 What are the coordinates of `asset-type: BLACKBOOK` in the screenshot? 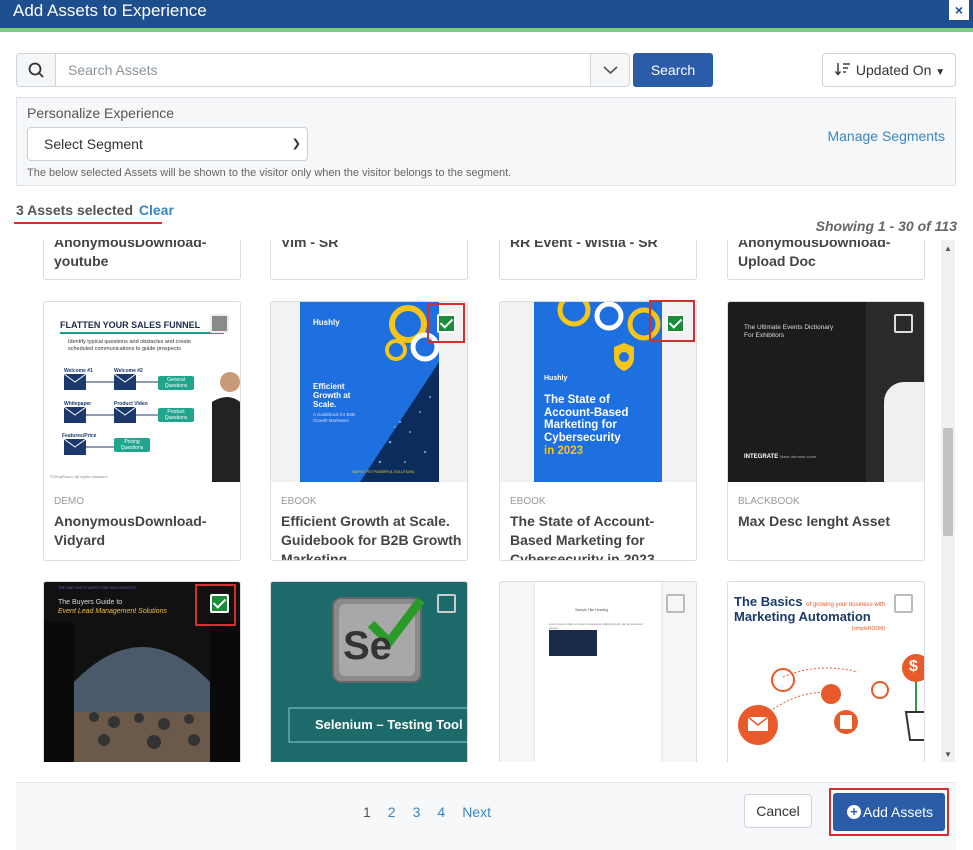 It's located at (769, 501).